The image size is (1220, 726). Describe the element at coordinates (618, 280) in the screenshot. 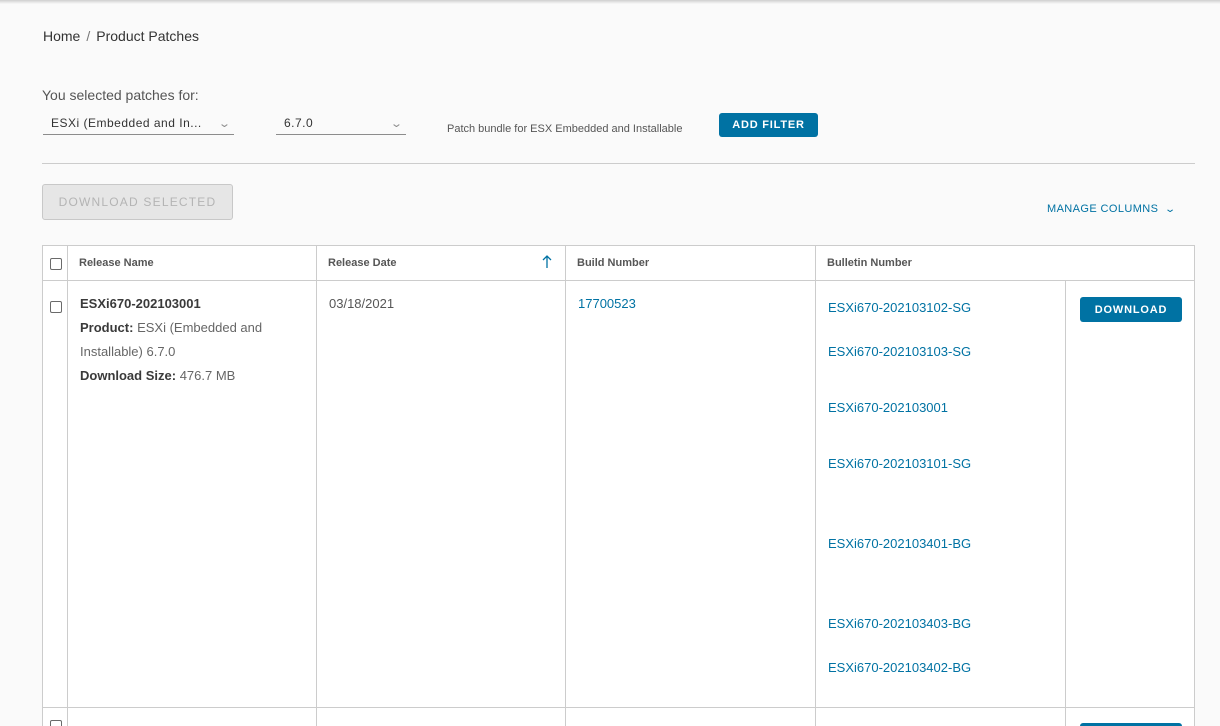

I see `header-bottom-border` at that location.